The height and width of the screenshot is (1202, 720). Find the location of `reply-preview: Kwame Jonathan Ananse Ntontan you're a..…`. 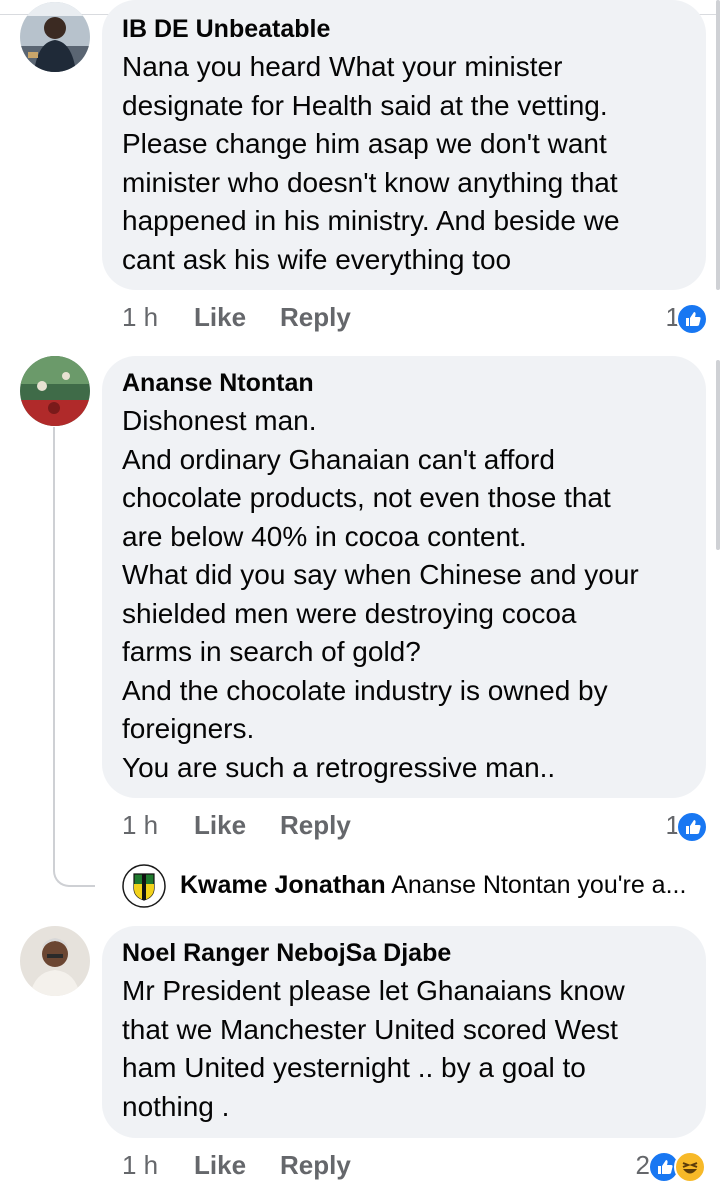

reply-preview: Kwame Jonathan Ananse Ntontan you're a..… is located at coordinates (433, 885).